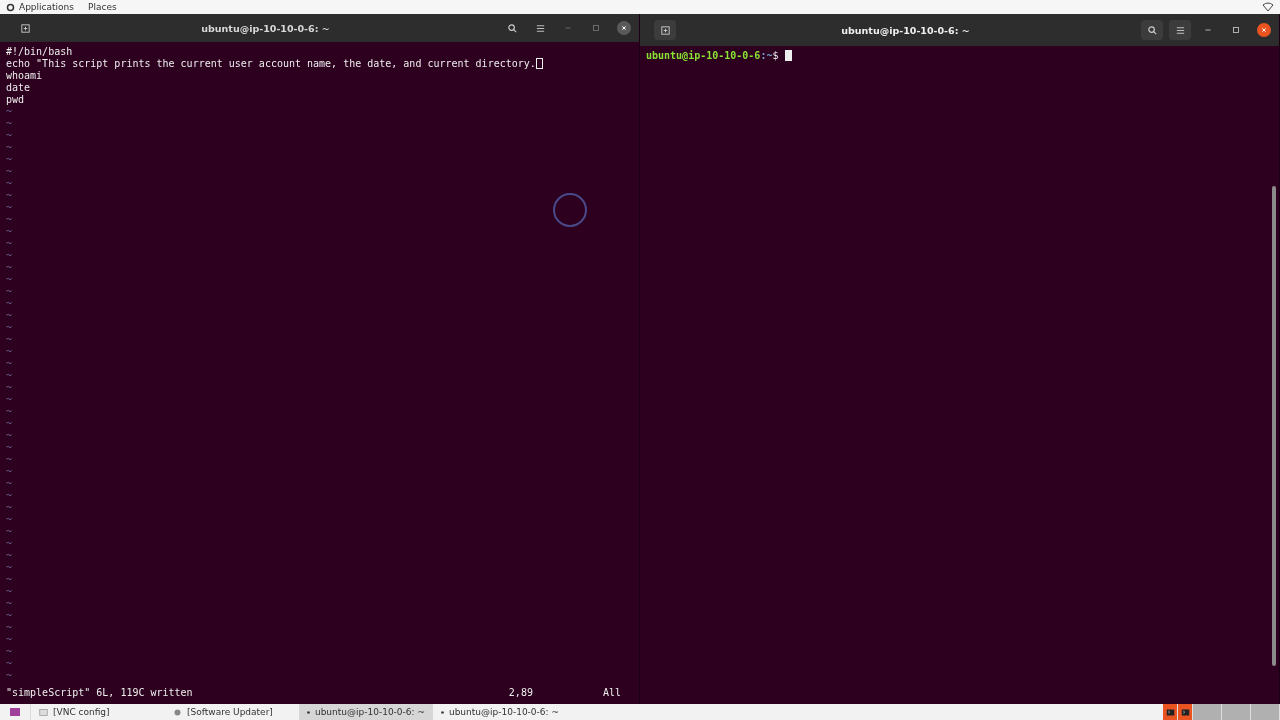  Describe the element at coordinates (15, 712) in the screenshot. I see `show-desktop-icon` at that location.